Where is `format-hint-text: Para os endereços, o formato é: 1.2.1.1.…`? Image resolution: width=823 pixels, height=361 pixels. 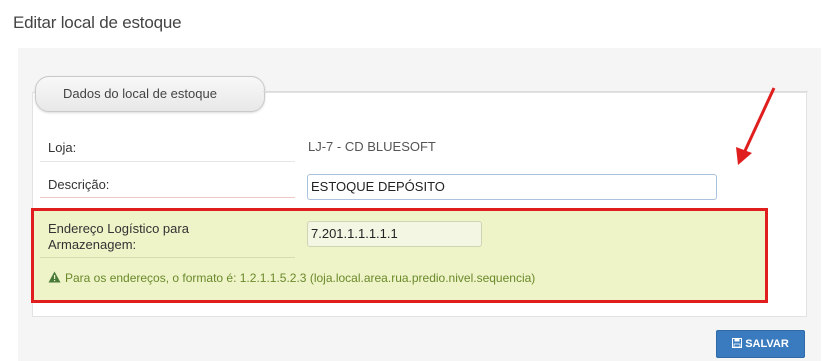 format-hint-text: Para os endereços, o formato é: 1.2.1.1.… is located at coordinates (300, 278).